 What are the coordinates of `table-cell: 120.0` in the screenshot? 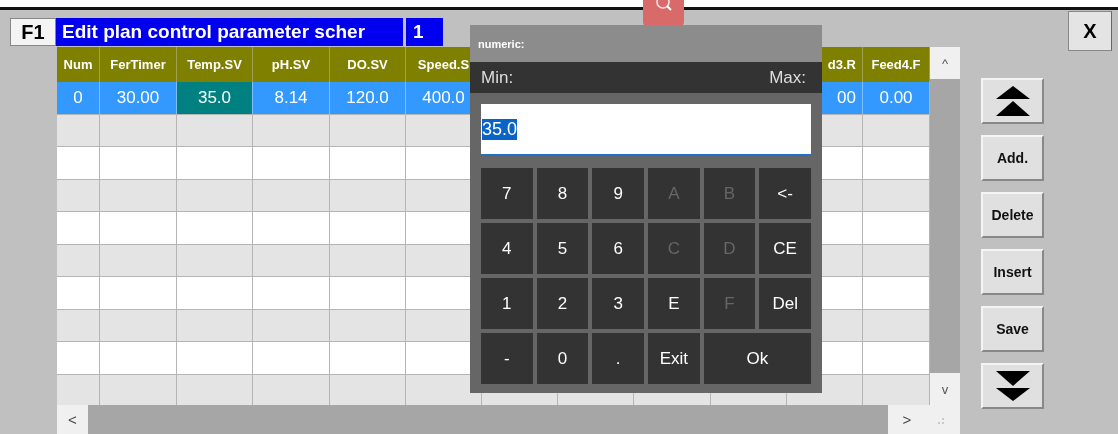 It's located at (368, 98).